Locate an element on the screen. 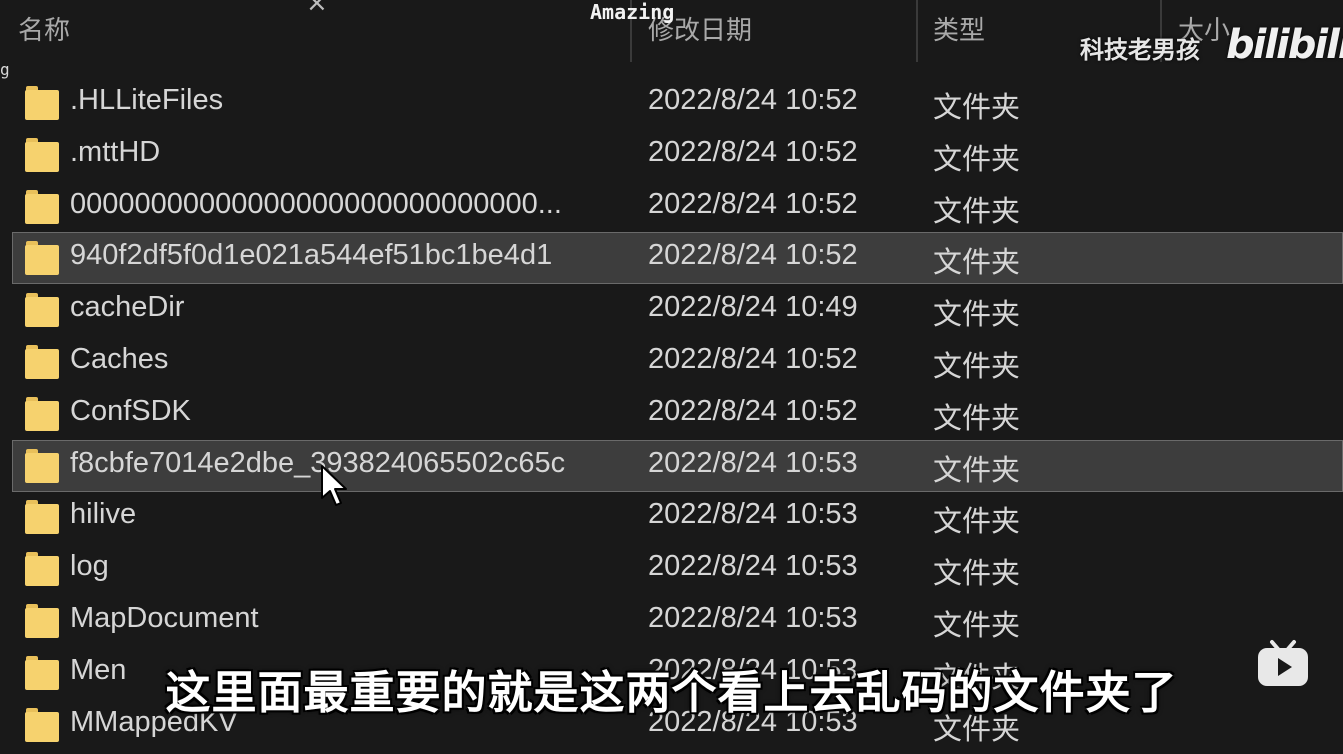 This screenshot has height=754, width=1343. column-divider is located at coordinates (917, 31).